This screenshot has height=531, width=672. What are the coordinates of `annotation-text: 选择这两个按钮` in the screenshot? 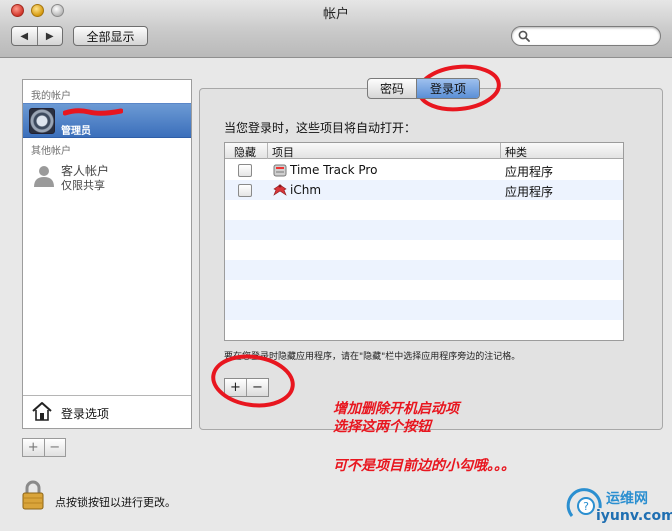 It's located at (382, 427).